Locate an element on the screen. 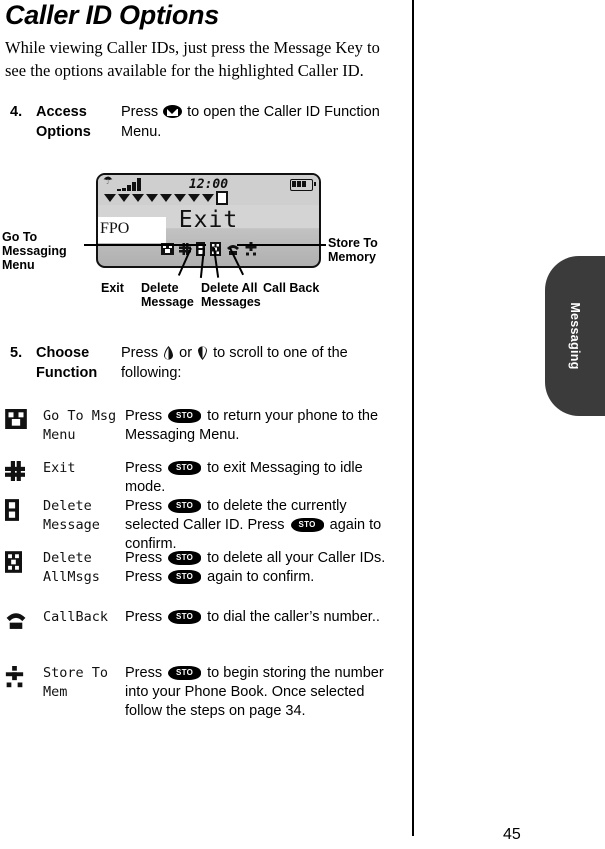 The width and height of the screenshot is (605, 849). menu-marker-row is located at coordinates (166, 198).